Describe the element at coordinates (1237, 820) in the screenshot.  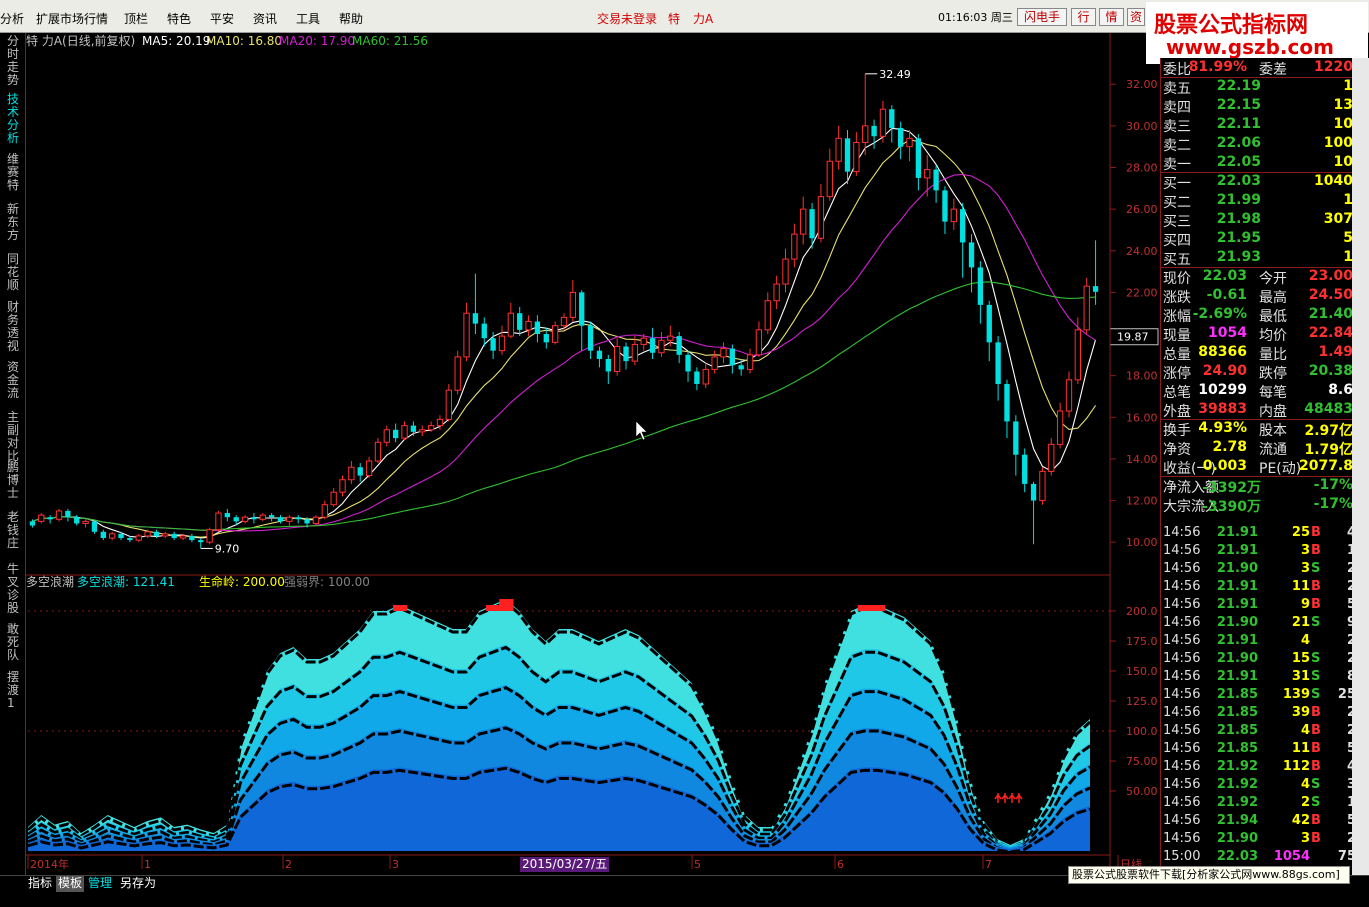
I see `tick-price: 21.94` at that location.